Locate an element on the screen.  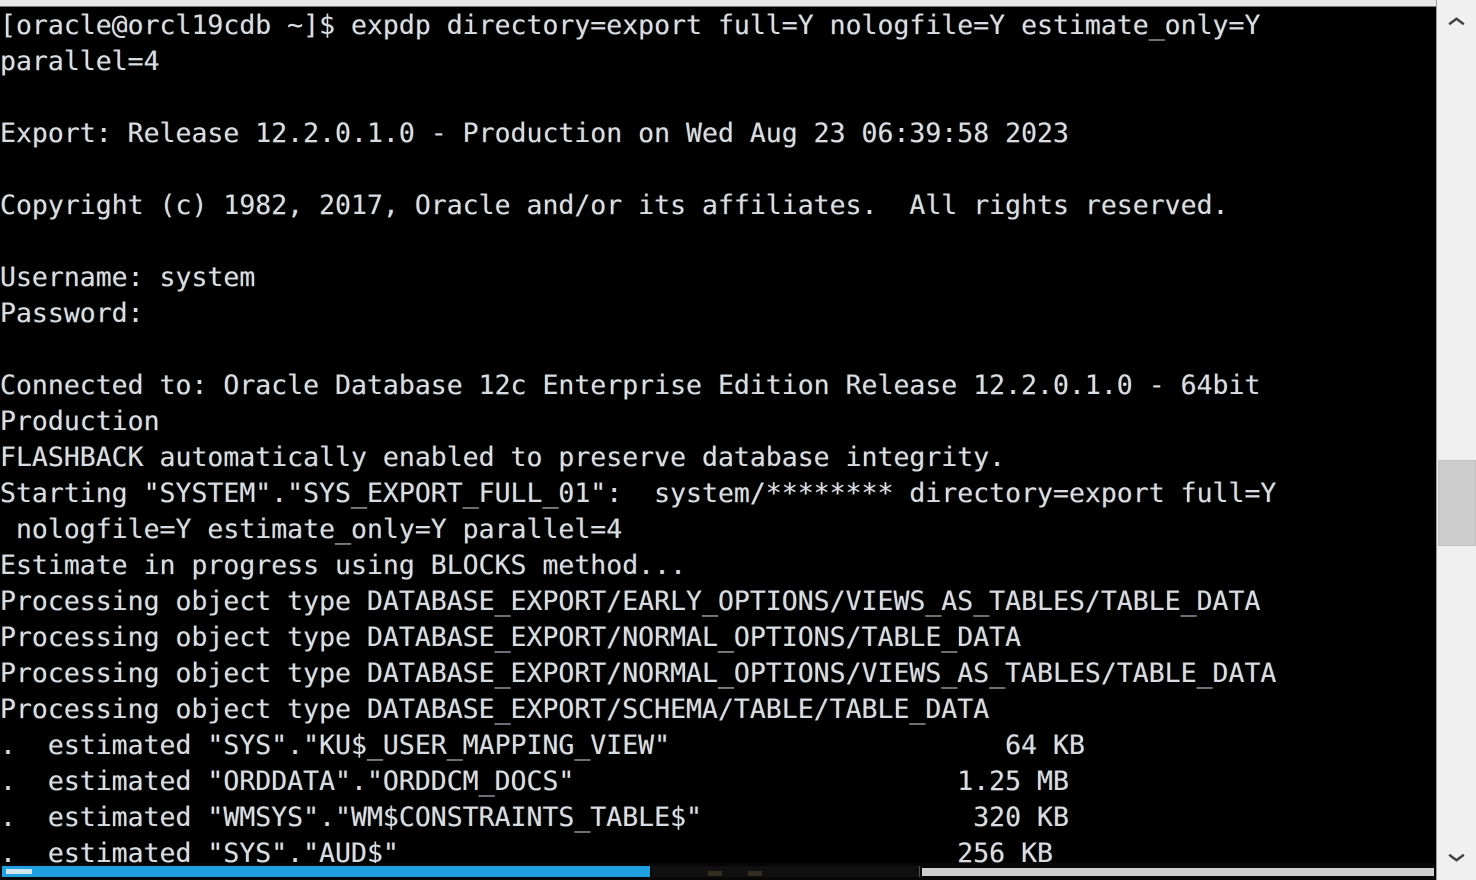
vertical-scrollbar-thumb is located at coordinates (1457, 503).